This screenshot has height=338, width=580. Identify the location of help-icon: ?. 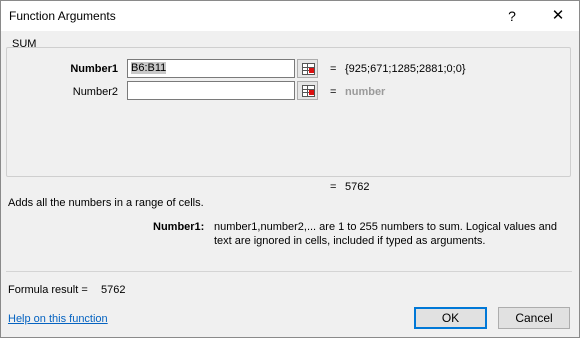
(512, 16).